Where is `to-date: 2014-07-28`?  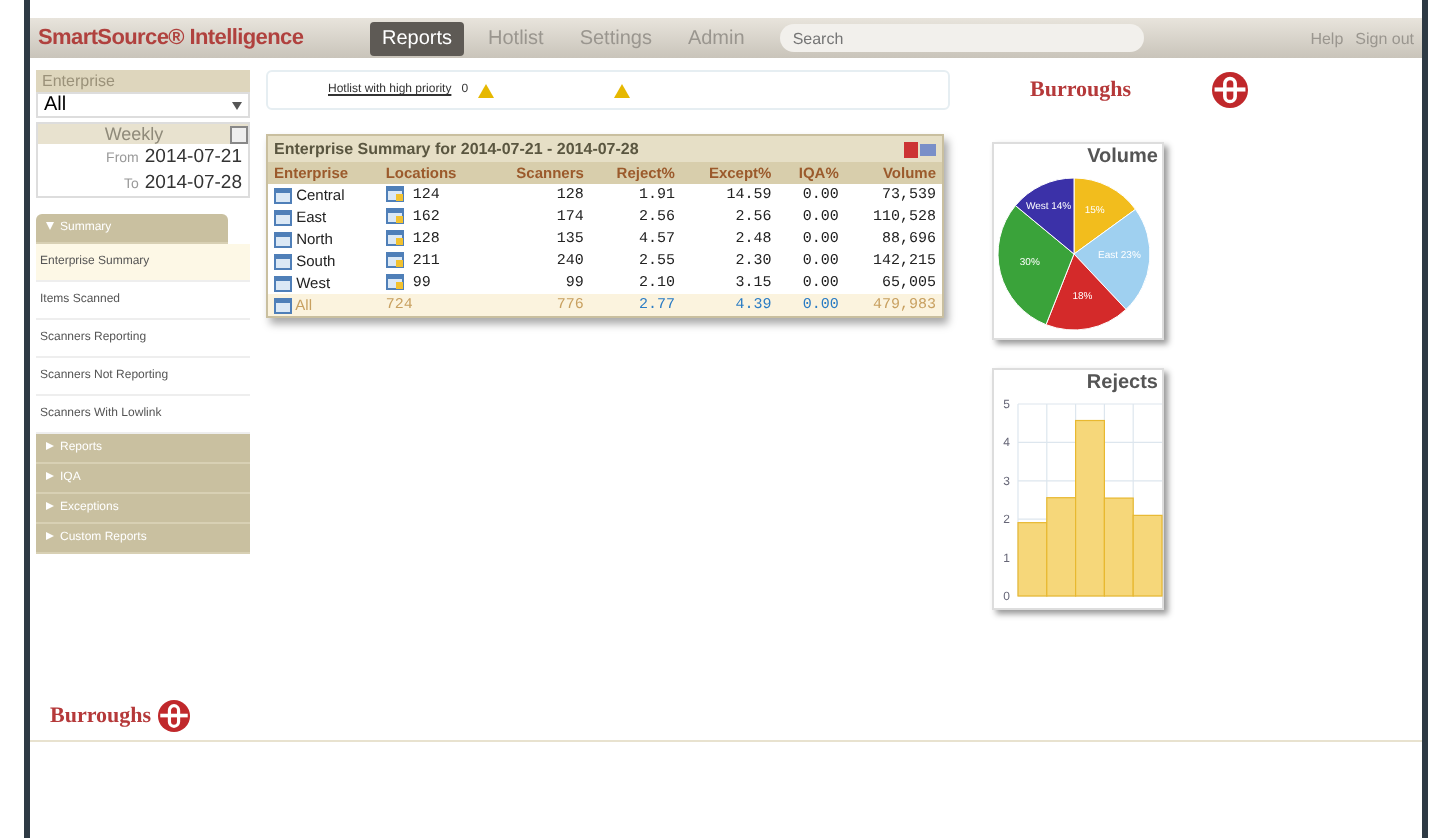
to-date: 2014-07-28 is located at coordinates (193, 183).